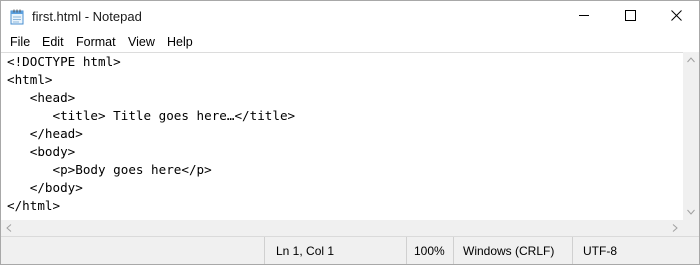 The height and width of the screenshot is (265, 700). I want to click on scroll-up-icon, so click(691, 60).